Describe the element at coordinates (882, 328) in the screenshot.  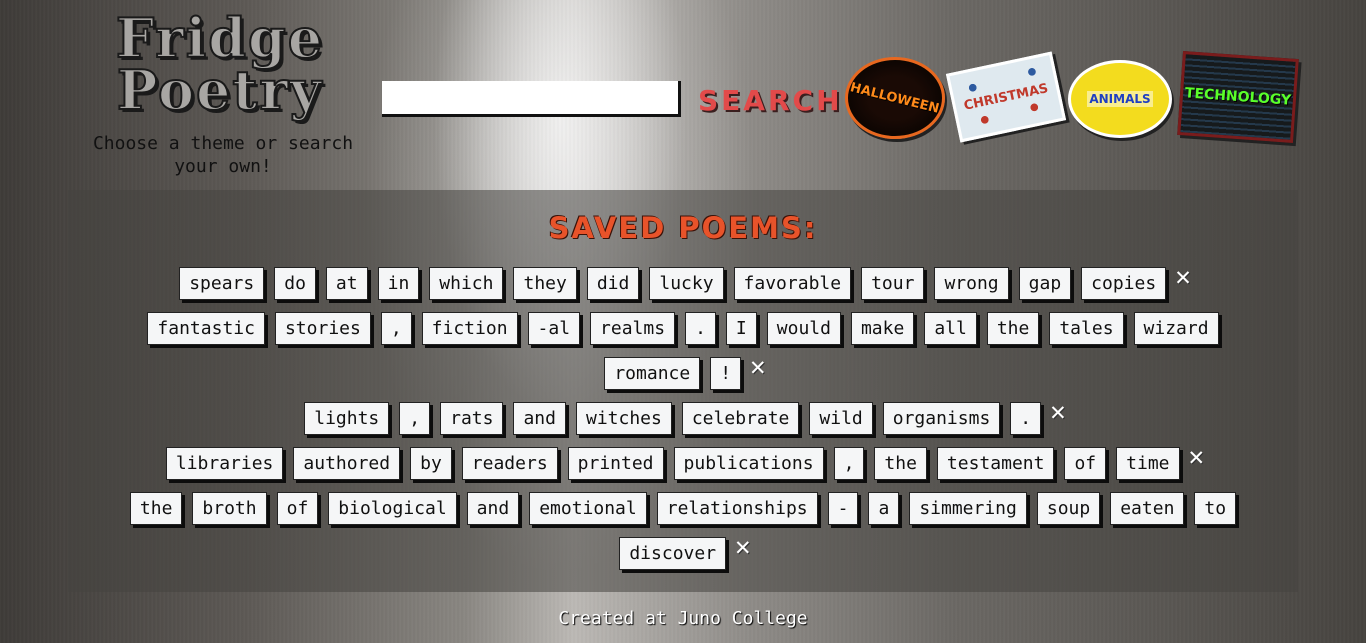
I see `word-magnet: make` at that location.